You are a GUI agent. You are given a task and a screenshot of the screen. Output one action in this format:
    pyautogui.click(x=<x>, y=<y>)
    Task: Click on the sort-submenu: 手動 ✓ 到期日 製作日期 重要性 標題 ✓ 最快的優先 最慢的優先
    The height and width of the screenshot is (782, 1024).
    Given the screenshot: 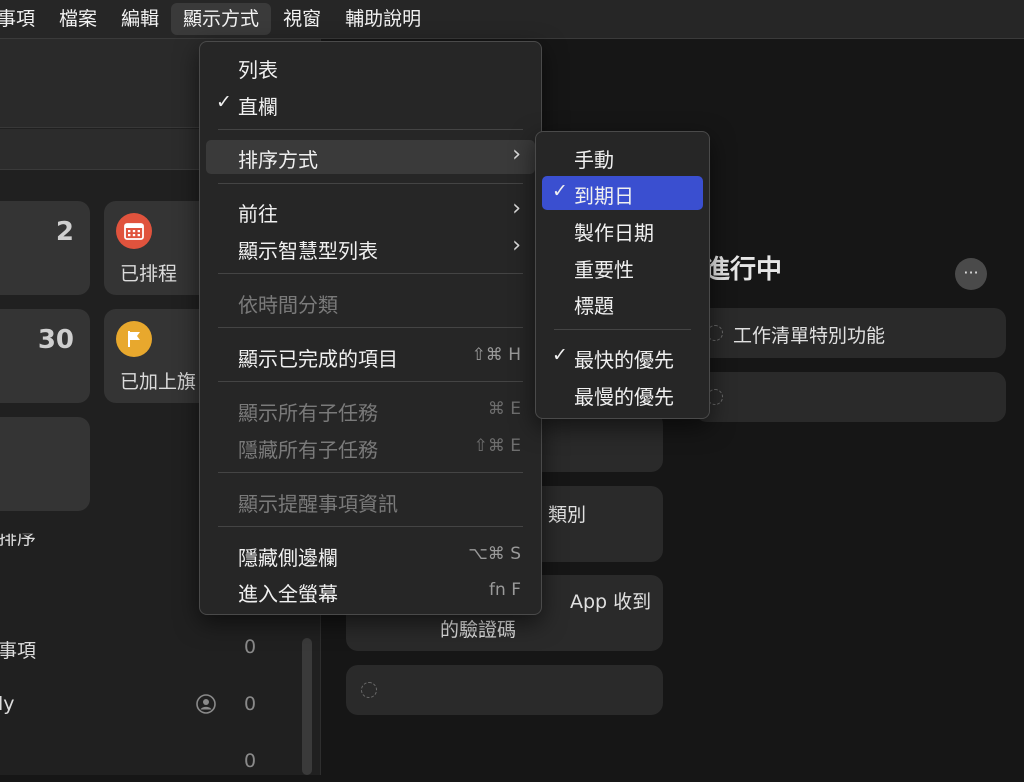 What is the action you would take?
    pyautogui.click(x=622, y=275)
    